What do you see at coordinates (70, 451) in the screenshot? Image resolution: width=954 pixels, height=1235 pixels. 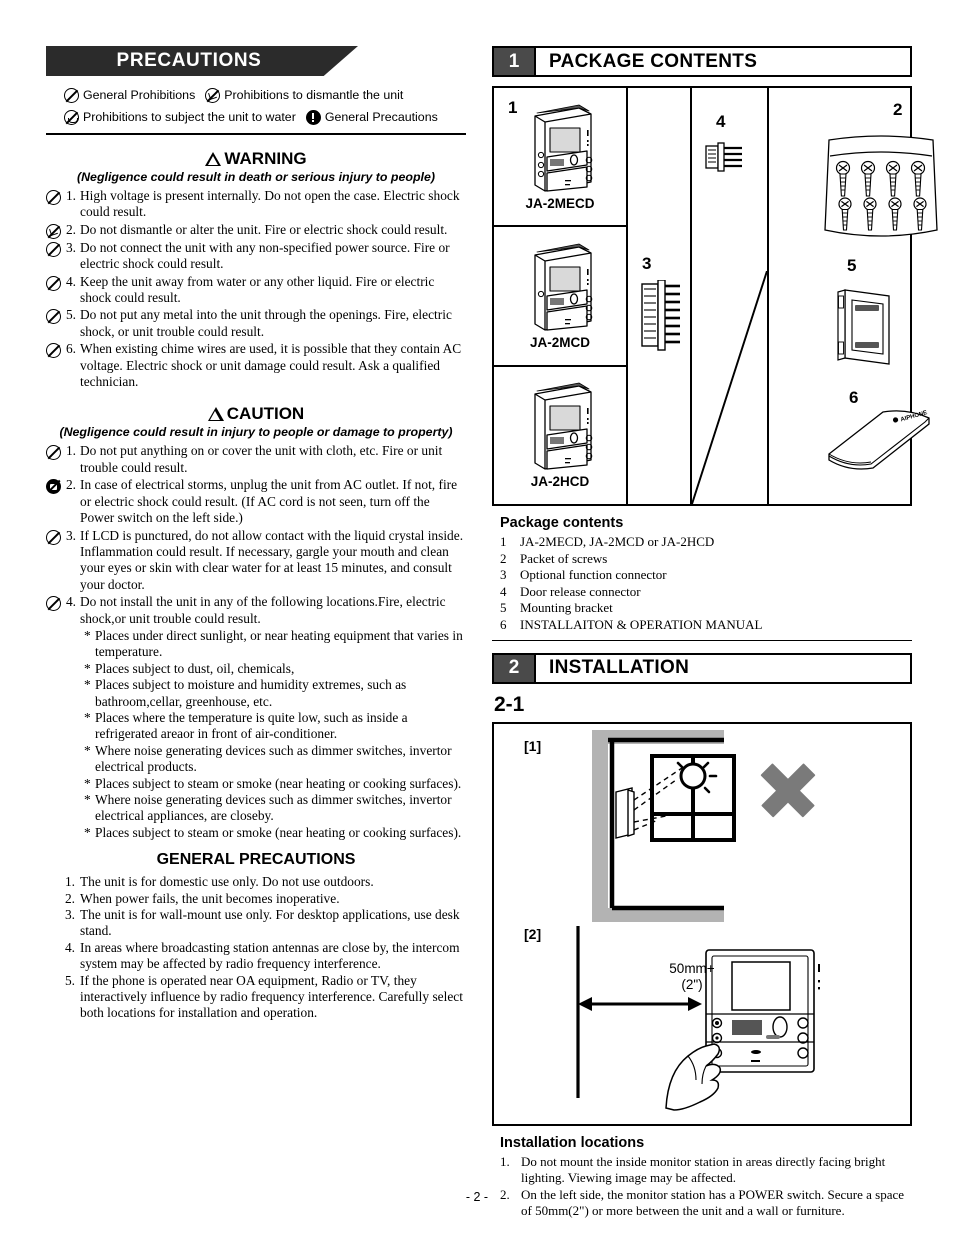 I see `item-number: 1.` at bounding box center [70, 451].